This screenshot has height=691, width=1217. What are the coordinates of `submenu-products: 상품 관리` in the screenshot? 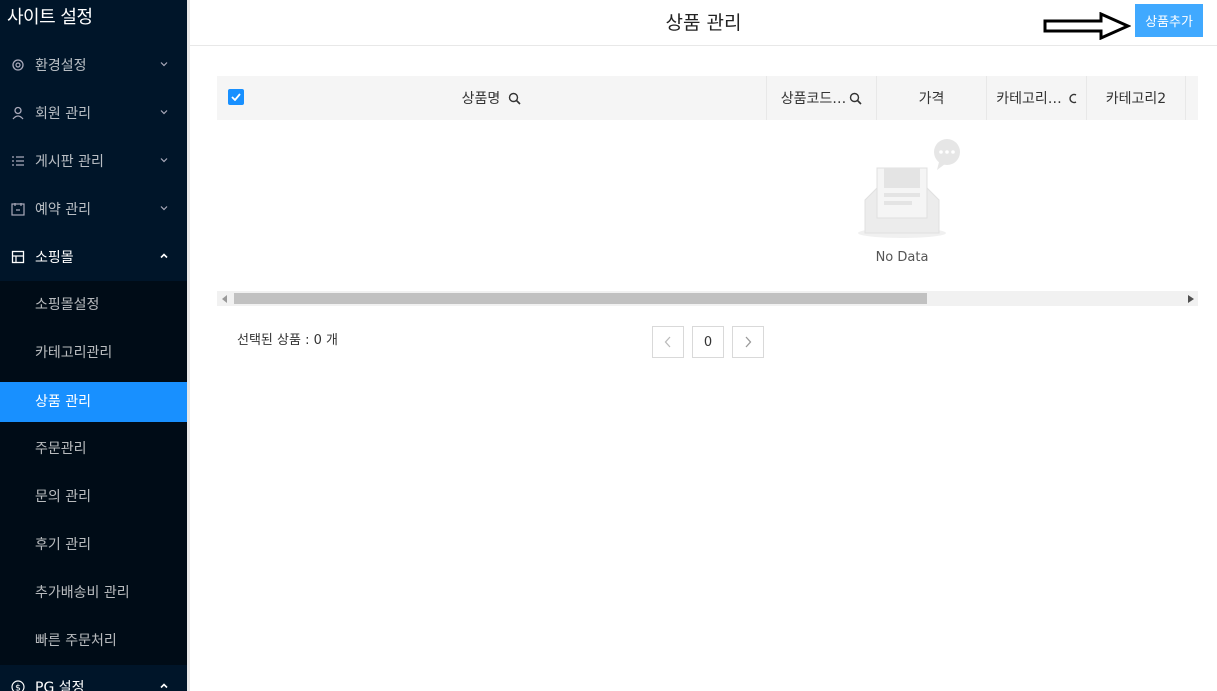 It's located at (93, 402).